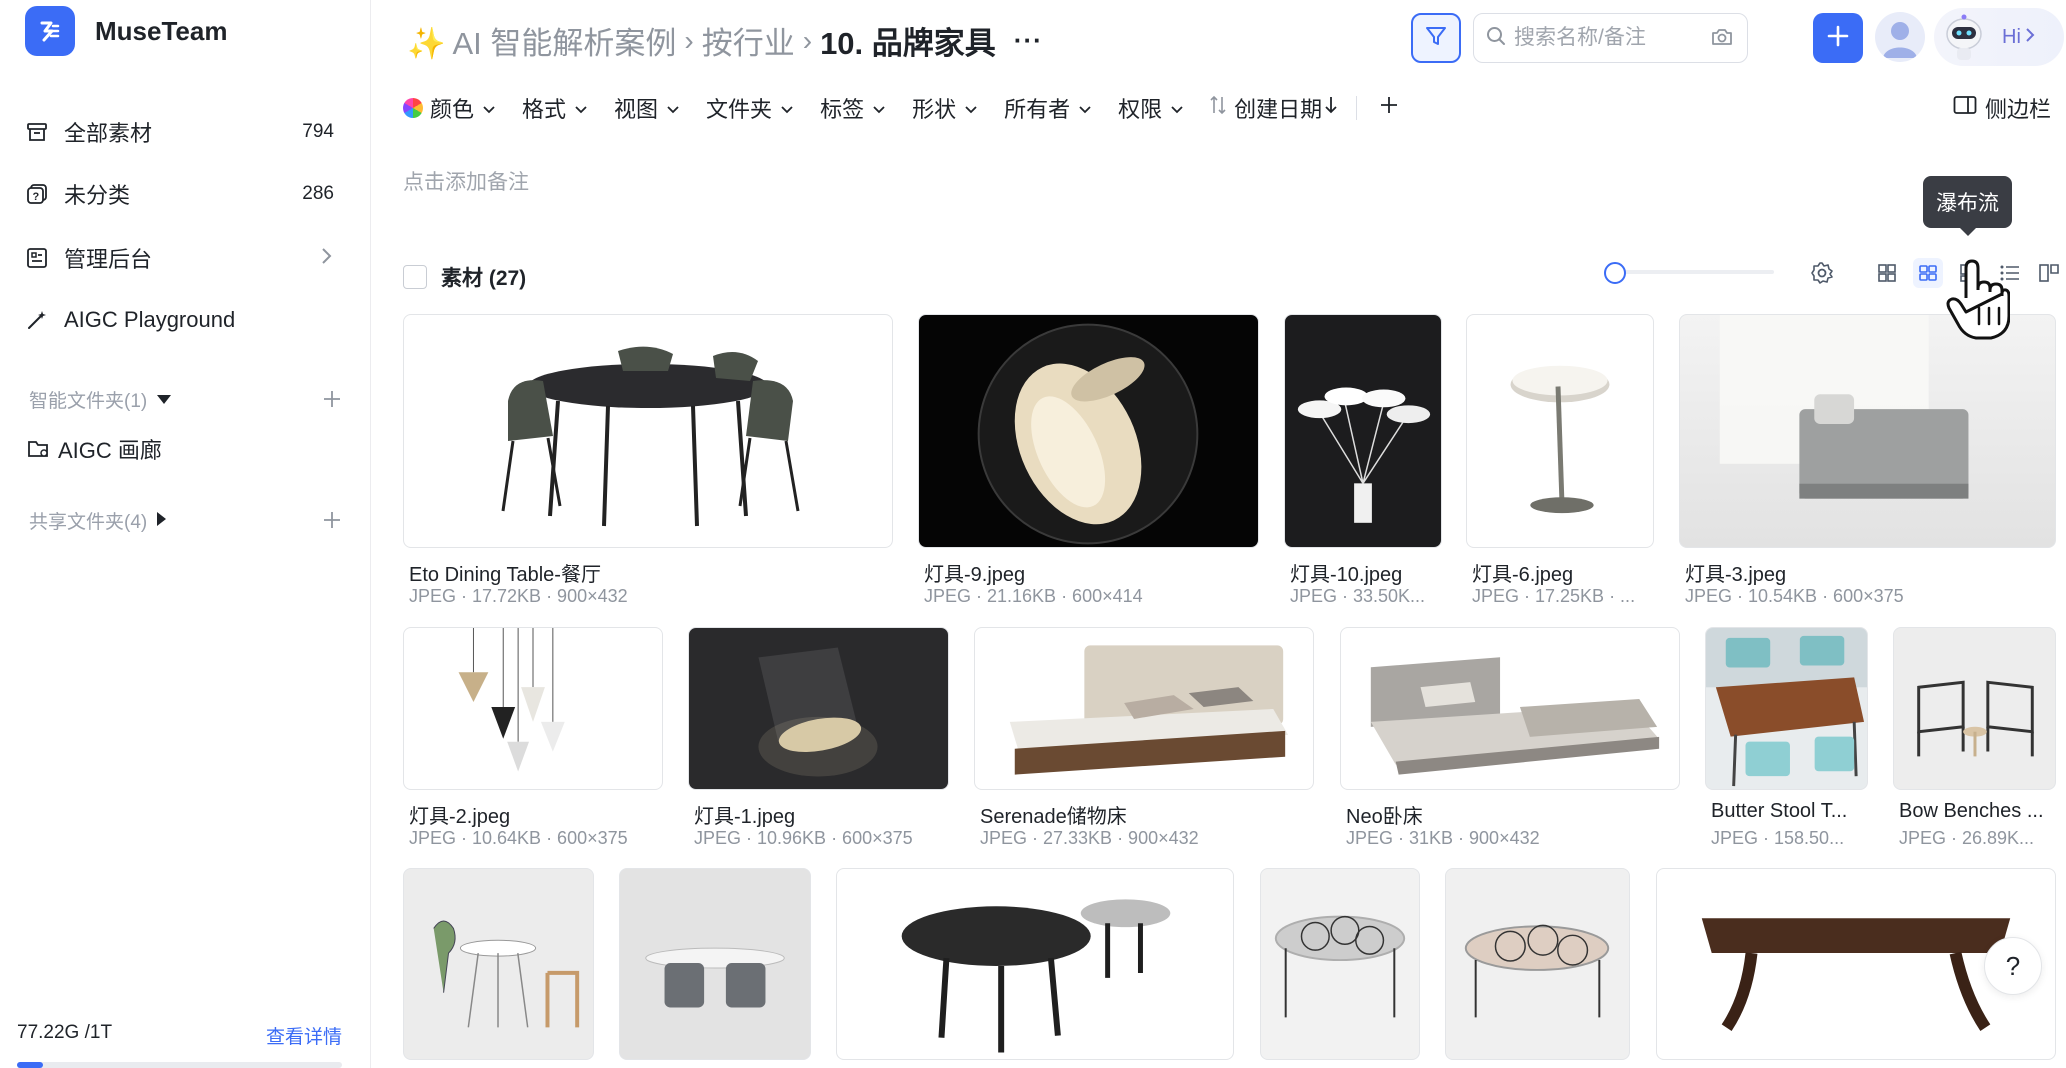 This screenshot has width=2066, height=1068. What do you see at coordinates (975, 575) in the screenshot?
I see `asset-name: 灯具-9.jpeg` at bounding box center [975, 575].